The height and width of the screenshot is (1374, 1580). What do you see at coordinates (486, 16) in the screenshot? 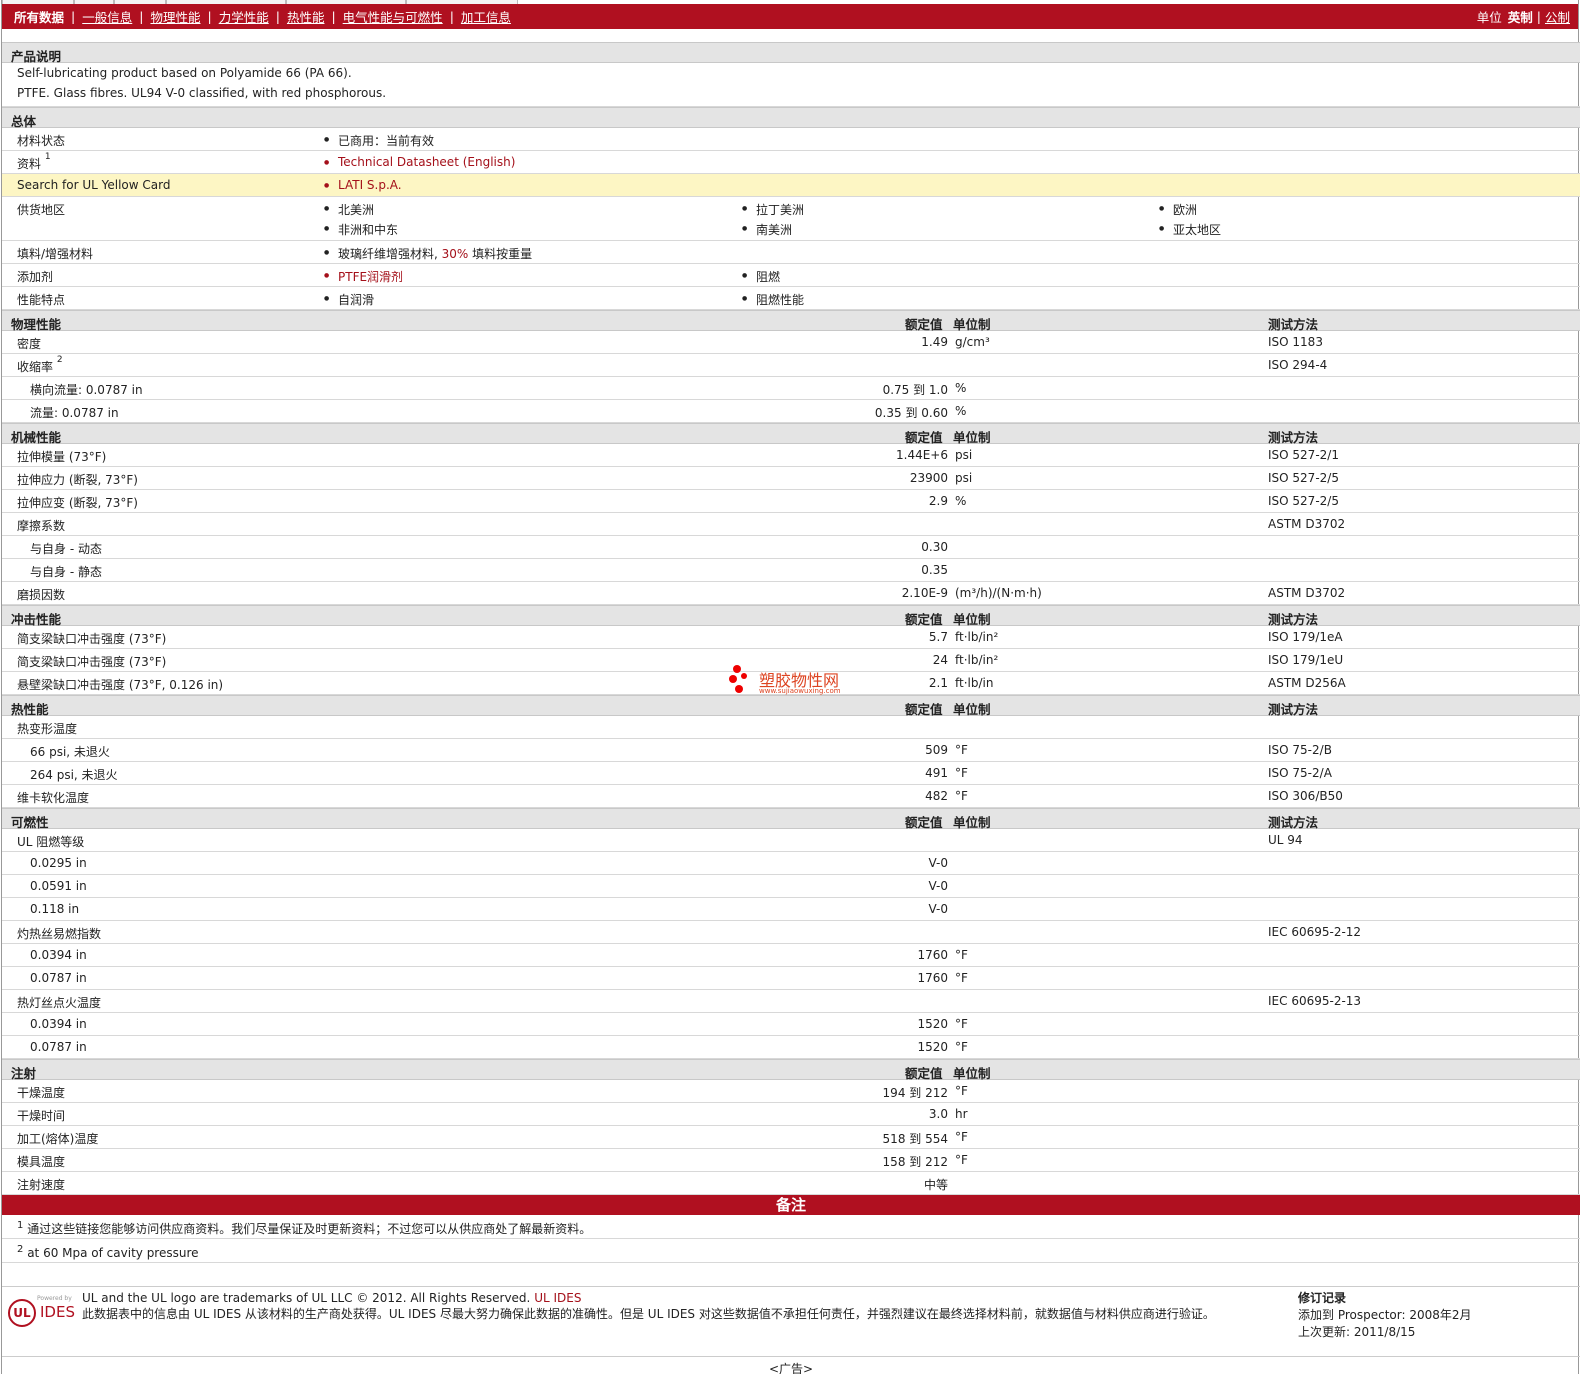
I see `nav-link-processing: 加工信息` at bounding box center [486, 16].